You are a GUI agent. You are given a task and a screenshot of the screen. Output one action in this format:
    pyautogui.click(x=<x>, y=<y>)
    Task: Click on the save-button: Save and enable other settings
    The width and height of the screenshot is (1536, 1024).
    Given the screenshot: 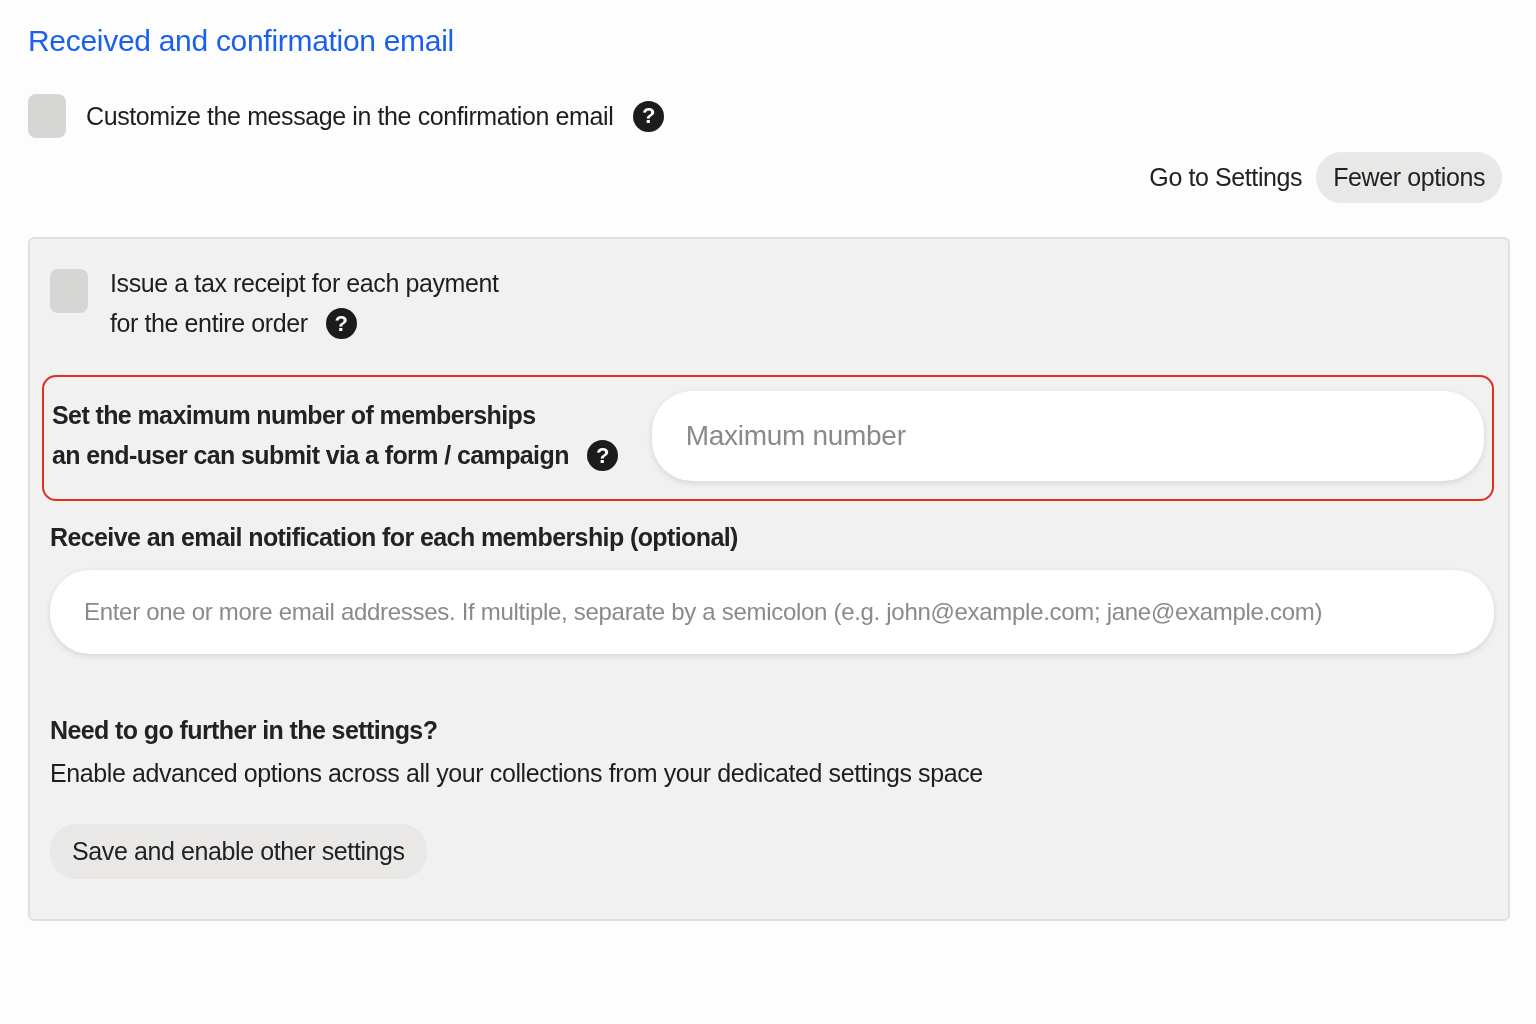 What is the action you would take?
    pyautogui.click(x=238, y=851)
    